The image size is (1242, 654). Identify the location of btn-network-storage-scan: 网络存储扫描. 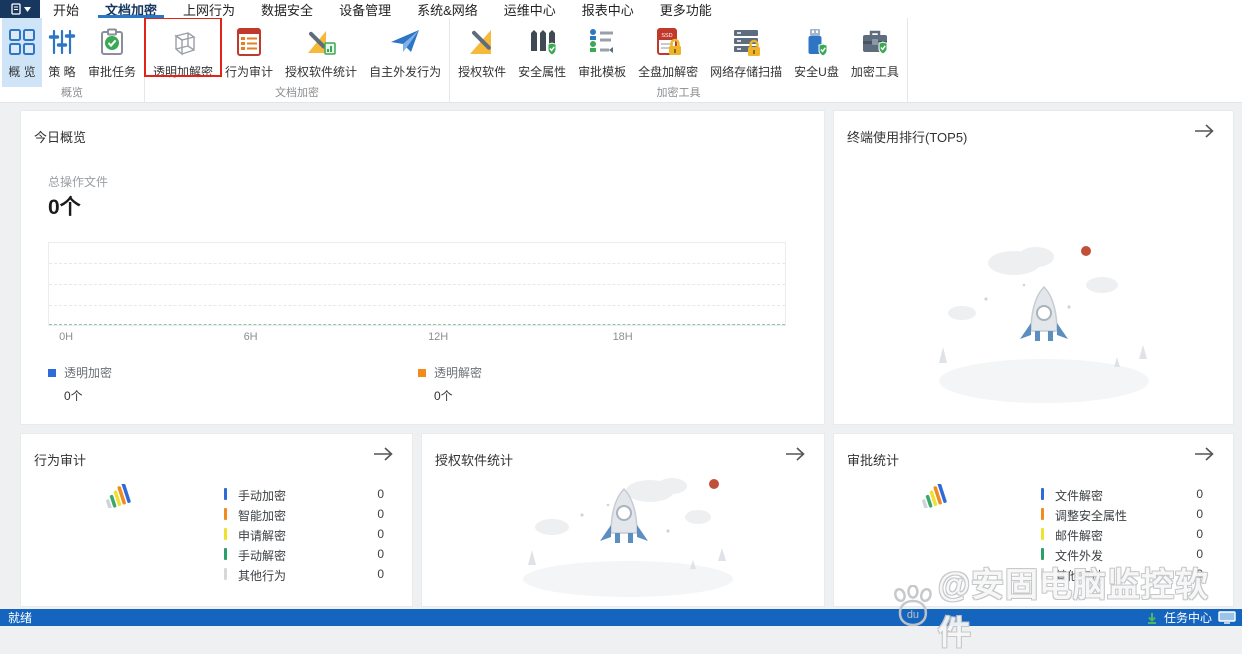
(746, 52).